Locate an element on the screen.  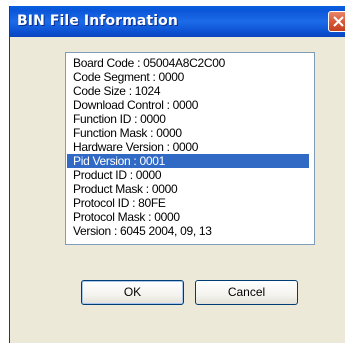
close-button is located at coordinates (336, 21).